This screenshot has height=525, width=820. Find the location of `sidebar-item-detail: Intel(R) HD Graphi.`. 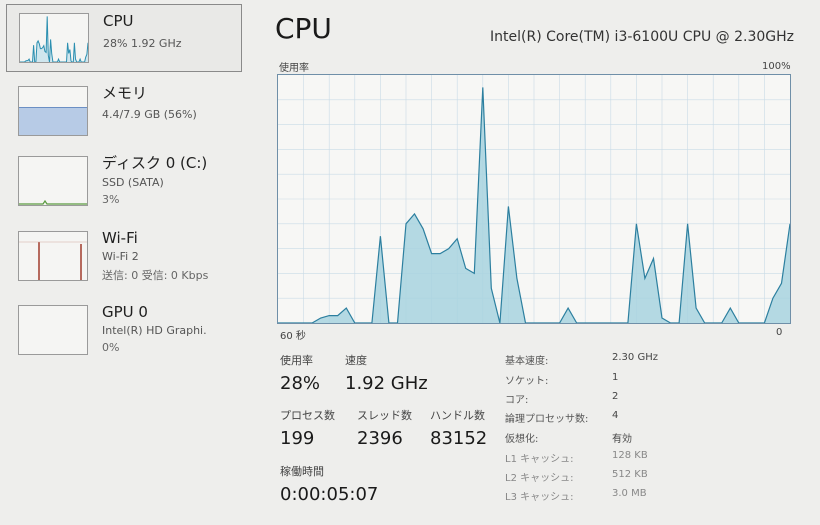

sidebar-item-detail: Intel(R) HD Graphi. is located at coordinates (154, 330).